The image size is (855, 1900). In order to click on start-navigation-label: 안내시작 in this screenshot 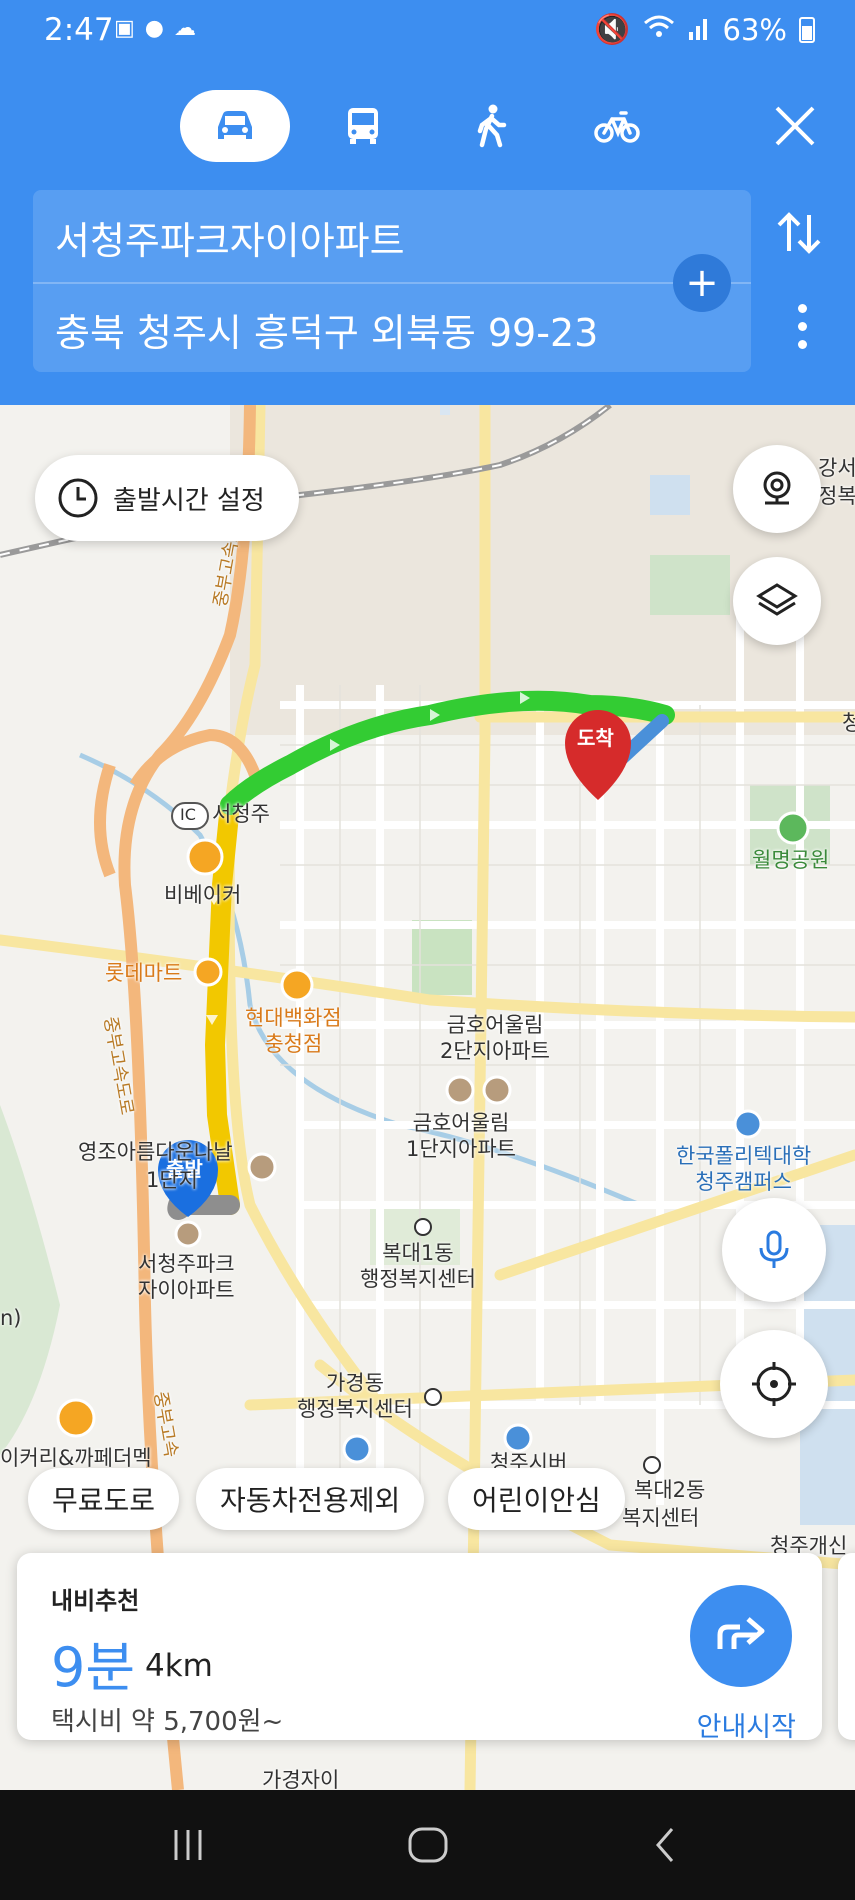, I will do `click(746, 1724)`.